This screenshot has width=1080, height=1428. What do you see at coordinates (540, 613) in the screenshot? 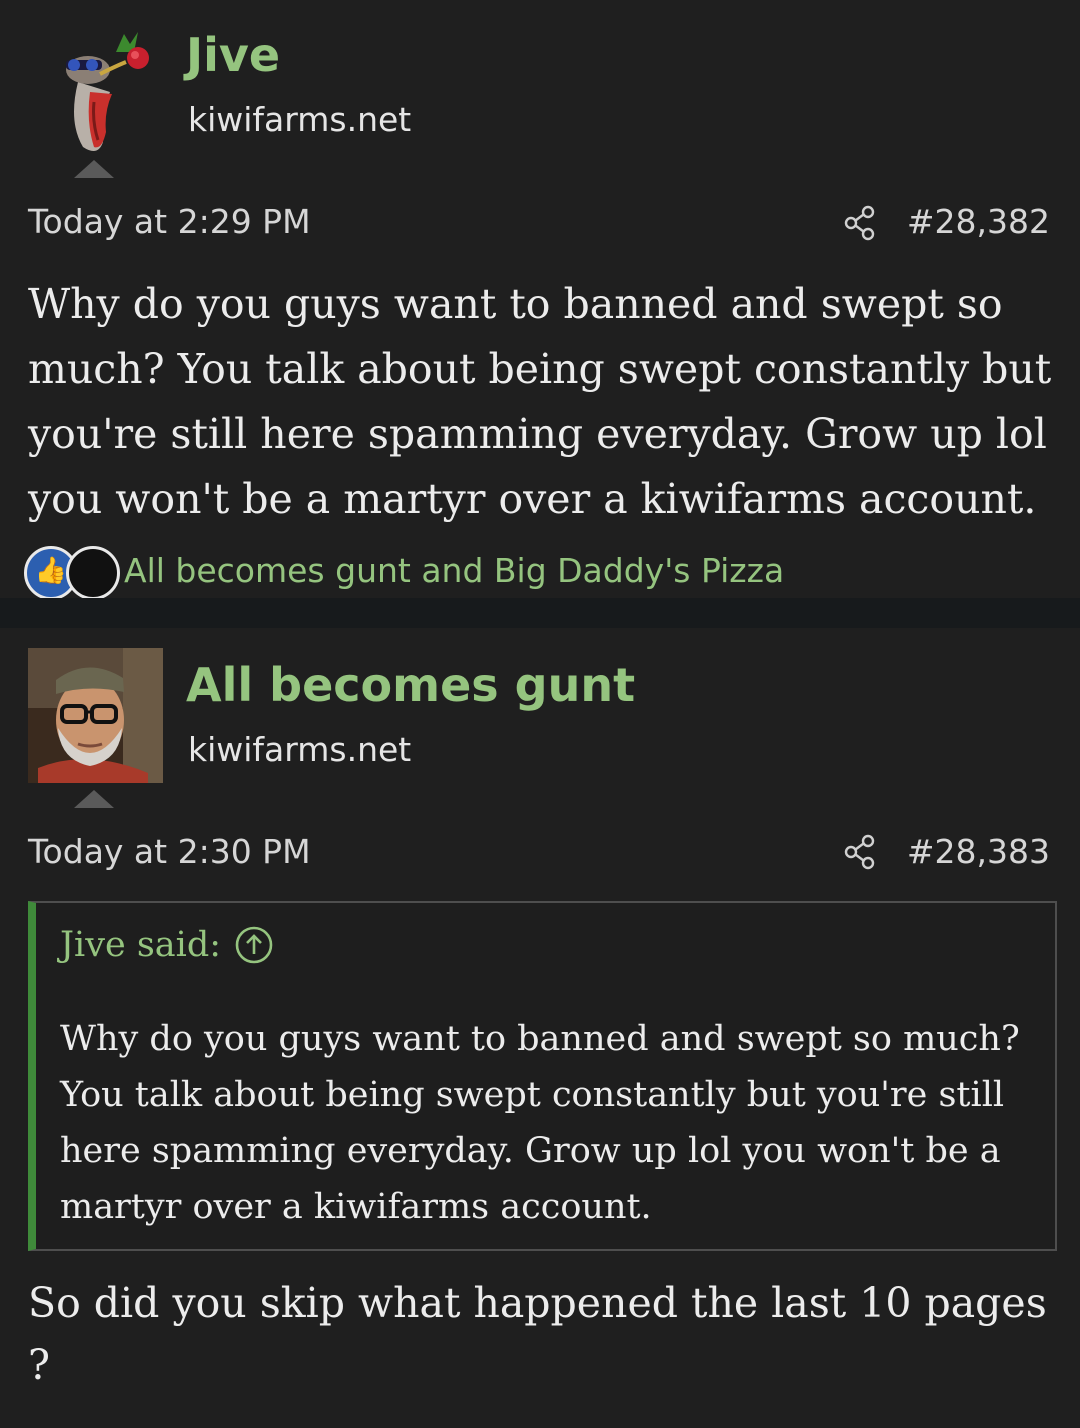
I see `post-separator` at bounding box center [540, 613].